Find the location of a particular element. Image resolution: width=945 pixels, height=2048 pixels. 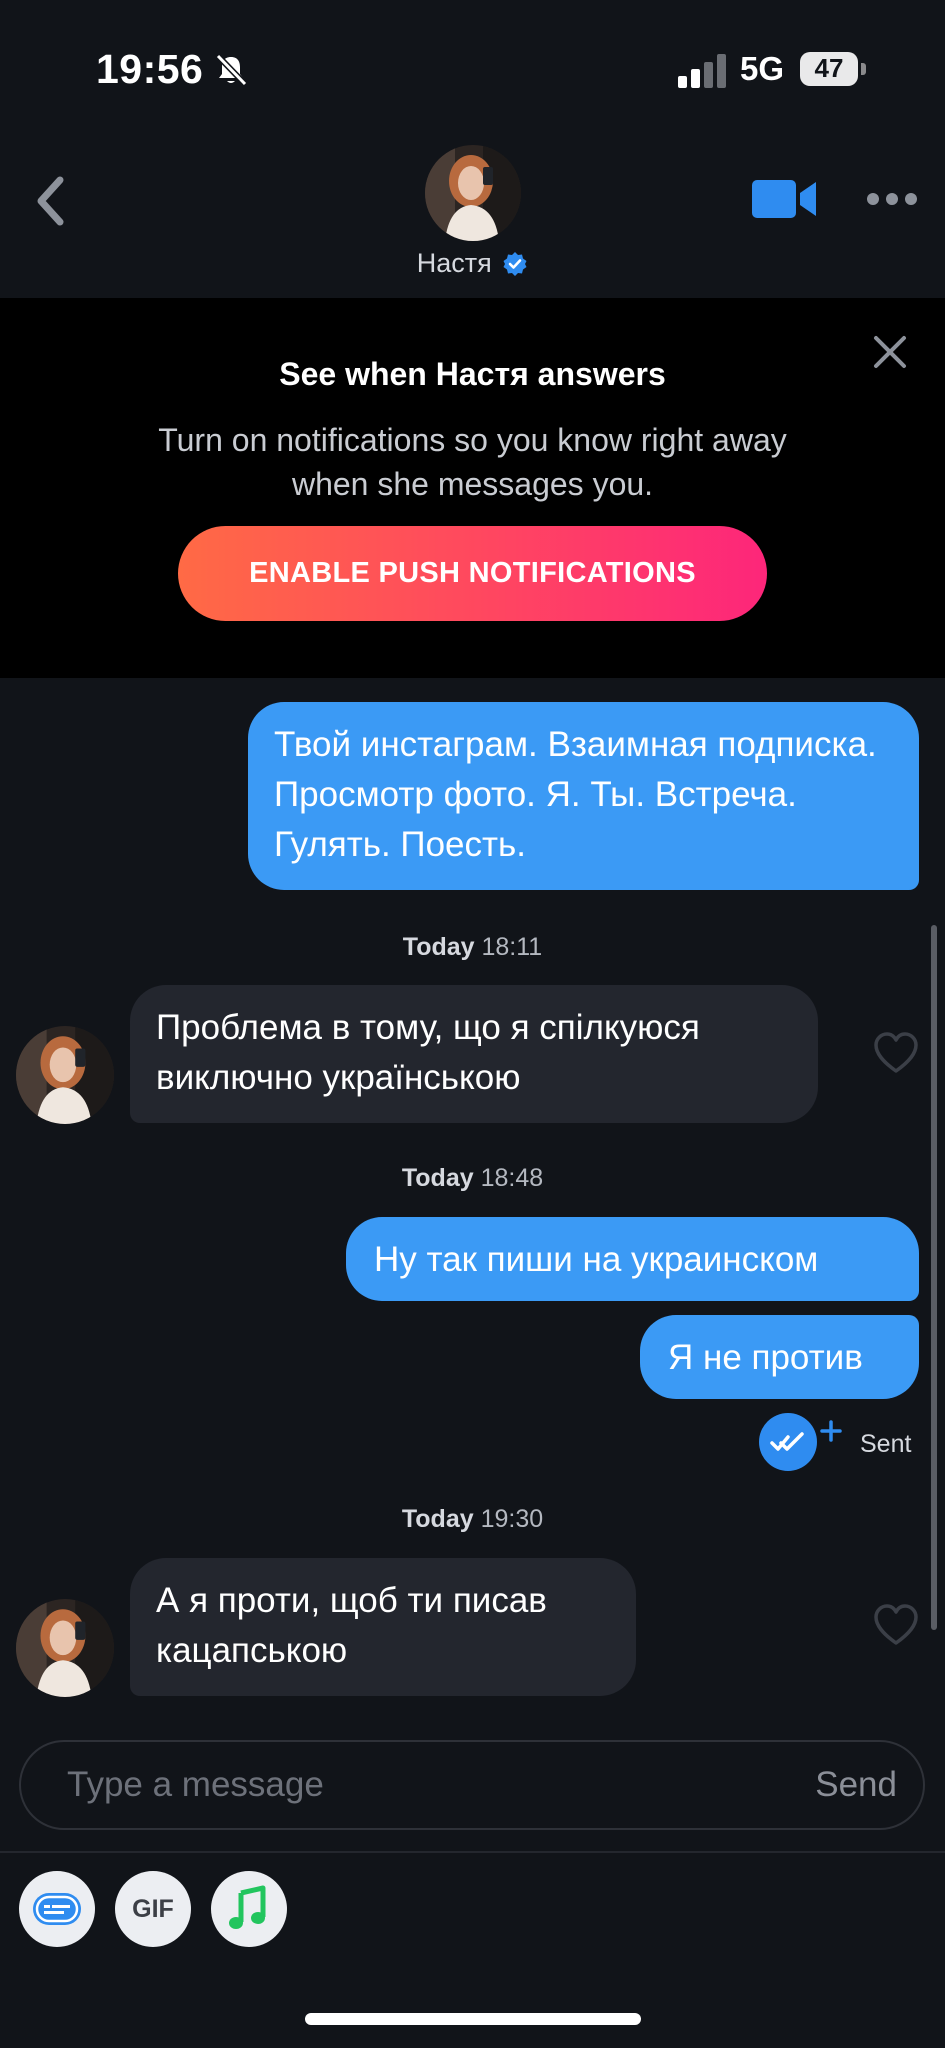

profile-name-row: Настя is located at coordinates (472, 263).